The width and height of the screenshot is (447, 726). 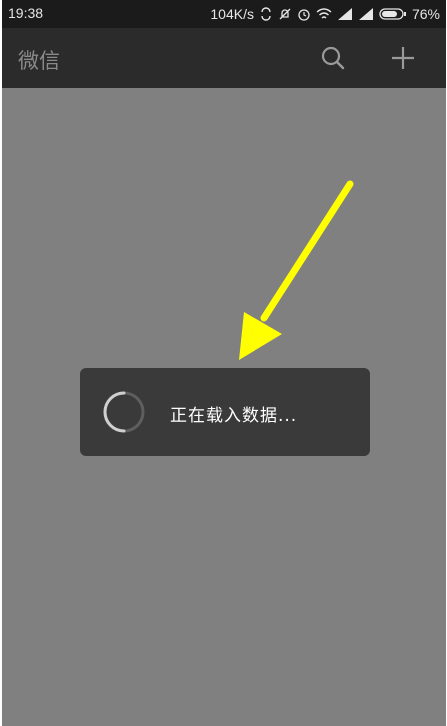 What do you see at coordinates (296, 270) in the screenshot?
I see `arrow-annotation` at bounding box center [296, 270].